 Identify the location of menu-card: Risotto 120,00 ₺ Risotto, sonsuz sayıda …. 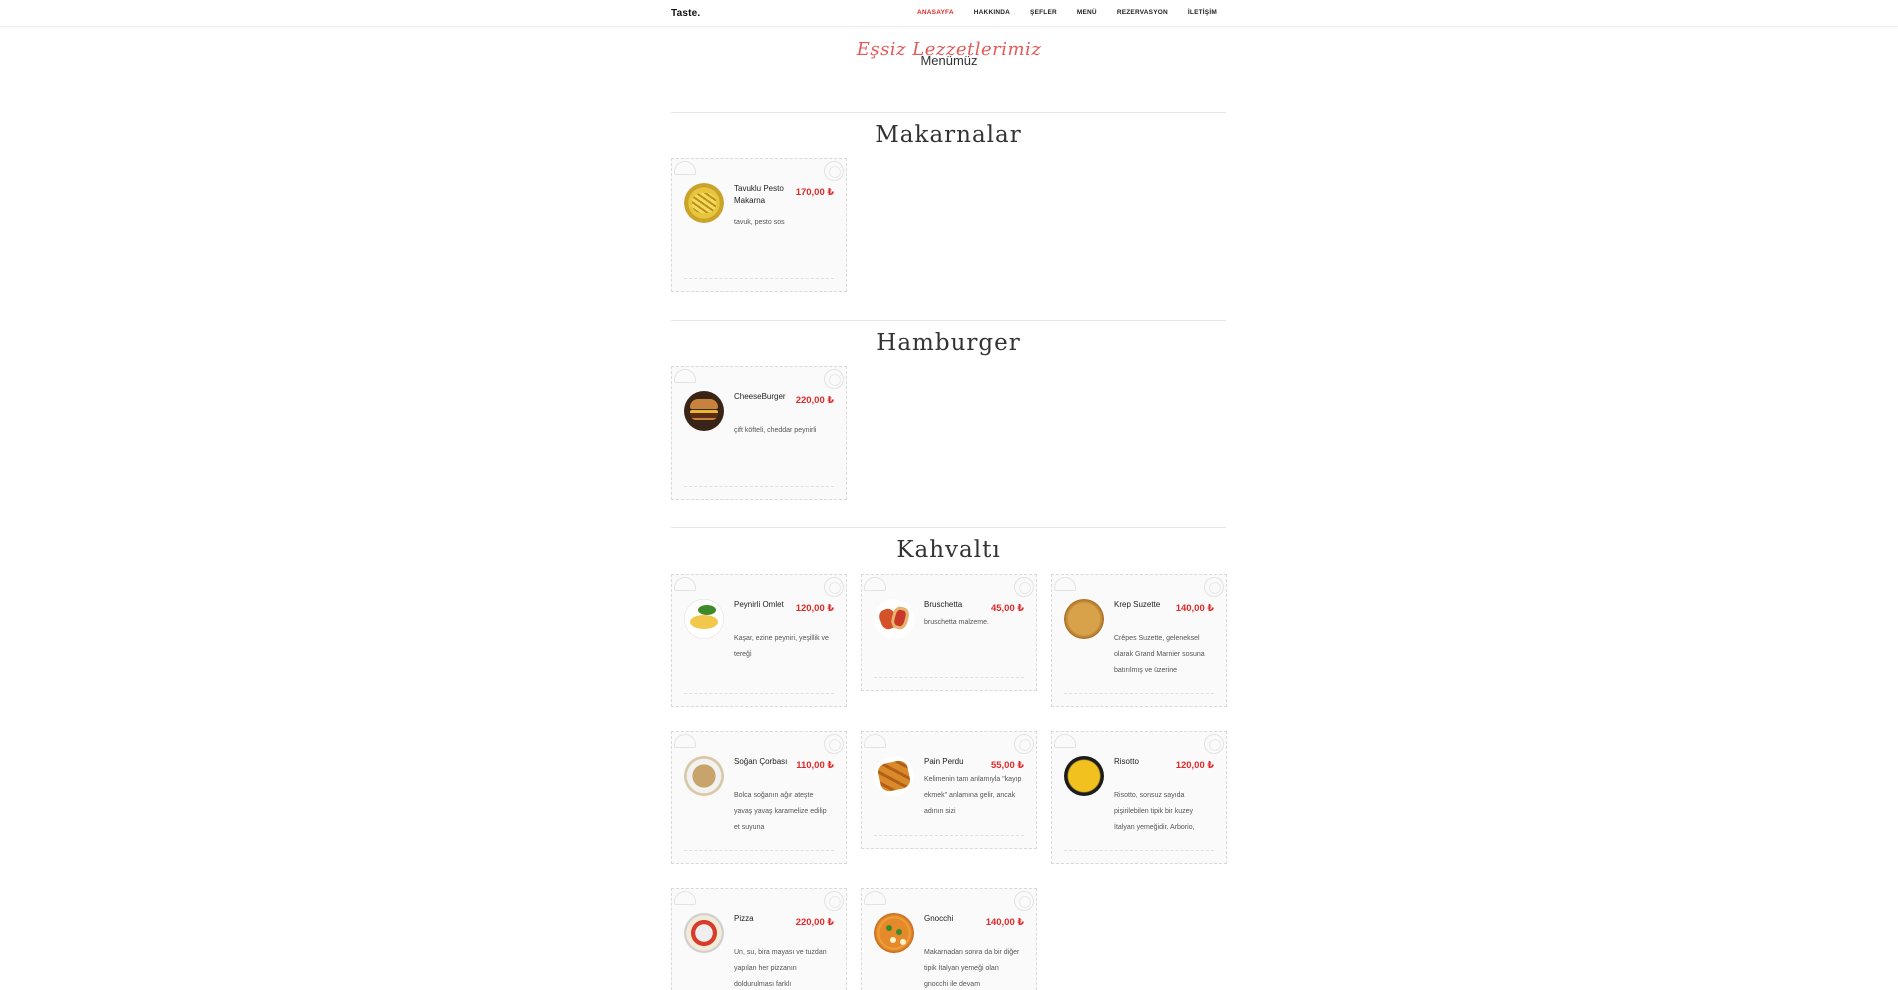
(1139, 797).